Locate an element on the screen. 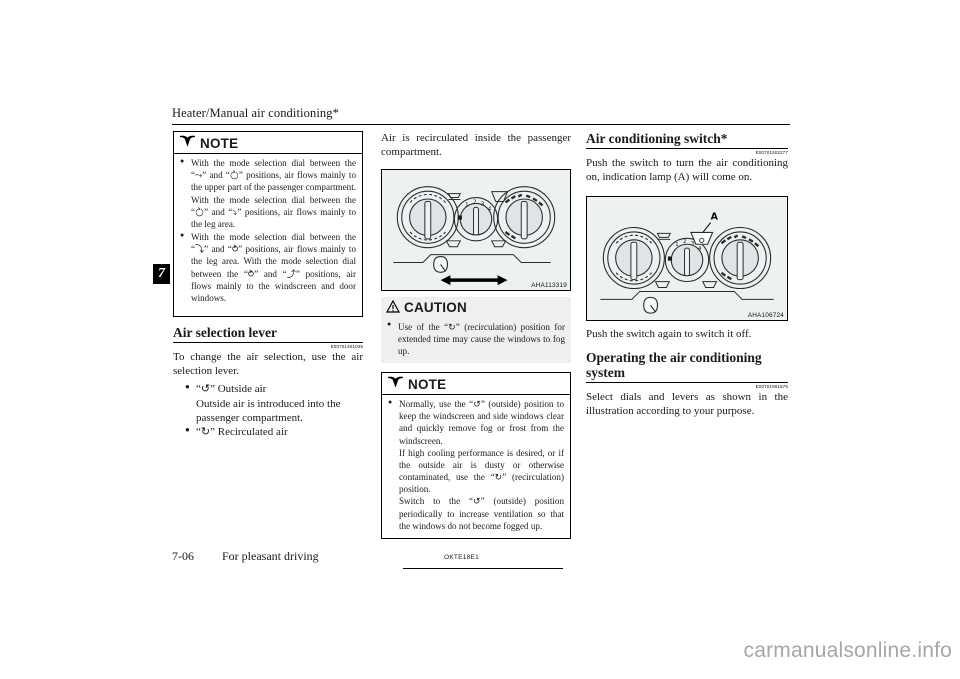 The image size is (960, 679). option-label: “↺” Outside air is located at coordinates (231, 389).